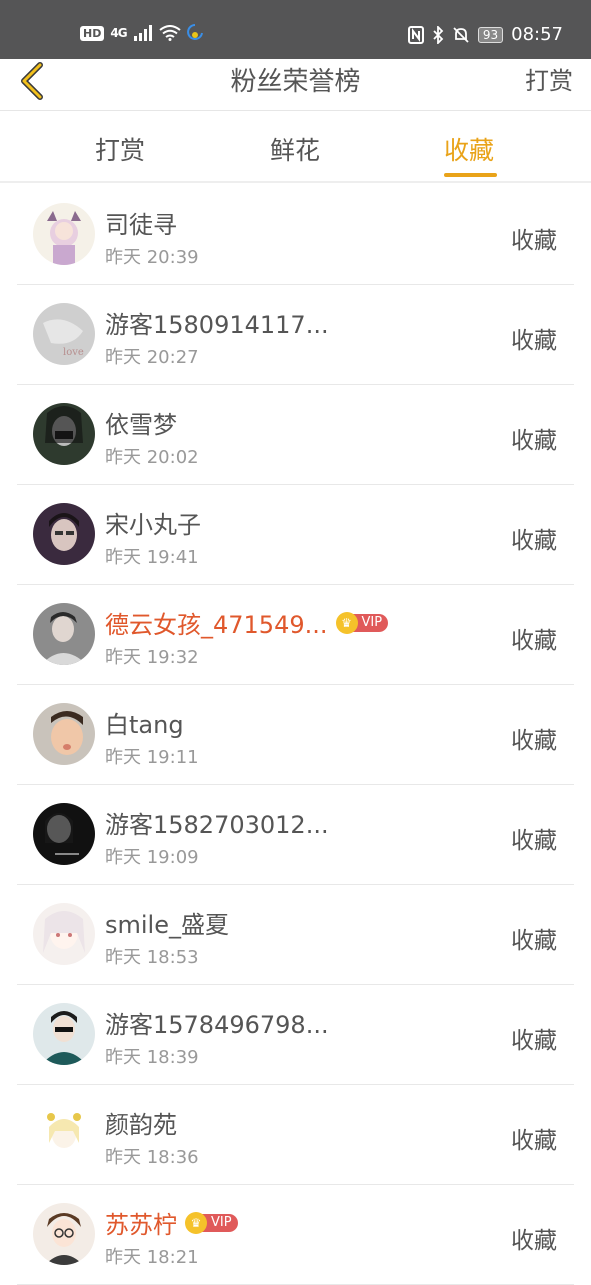 Image resolution: width=591 pixels, height=1285 pixels. Describe the element at coordinates (118, 33) in the screenshot. I see `network-label: 4G` at that location.